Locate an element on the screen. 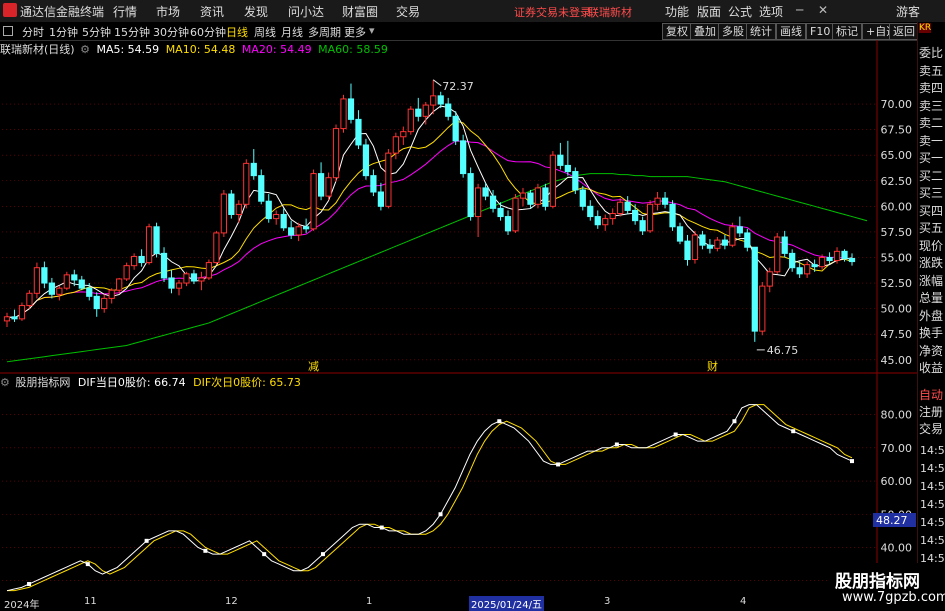  watermark-line2: www.7gpzb.com is located at coordinates (893, 597).